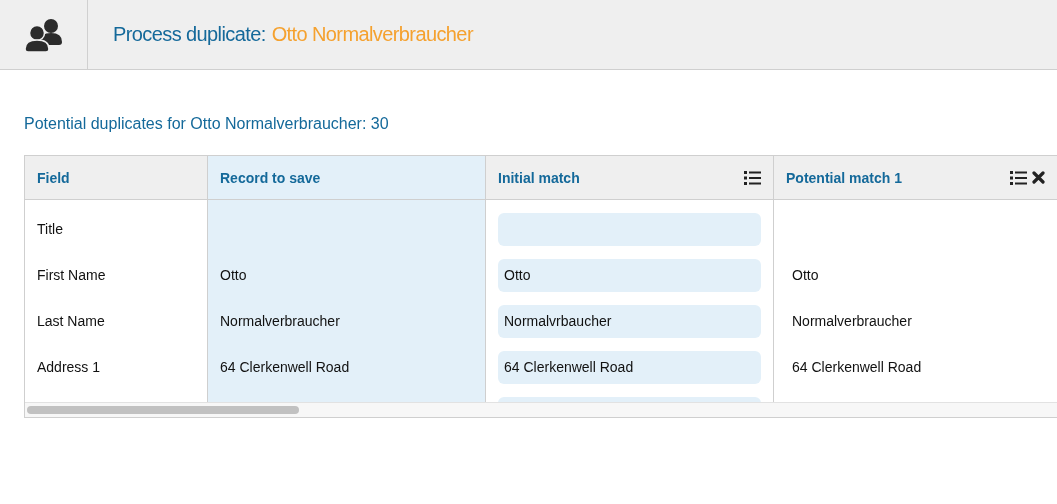  Describe the element at coordinates (1038, 177) in the screenshot. I see `close-icon` at that location.